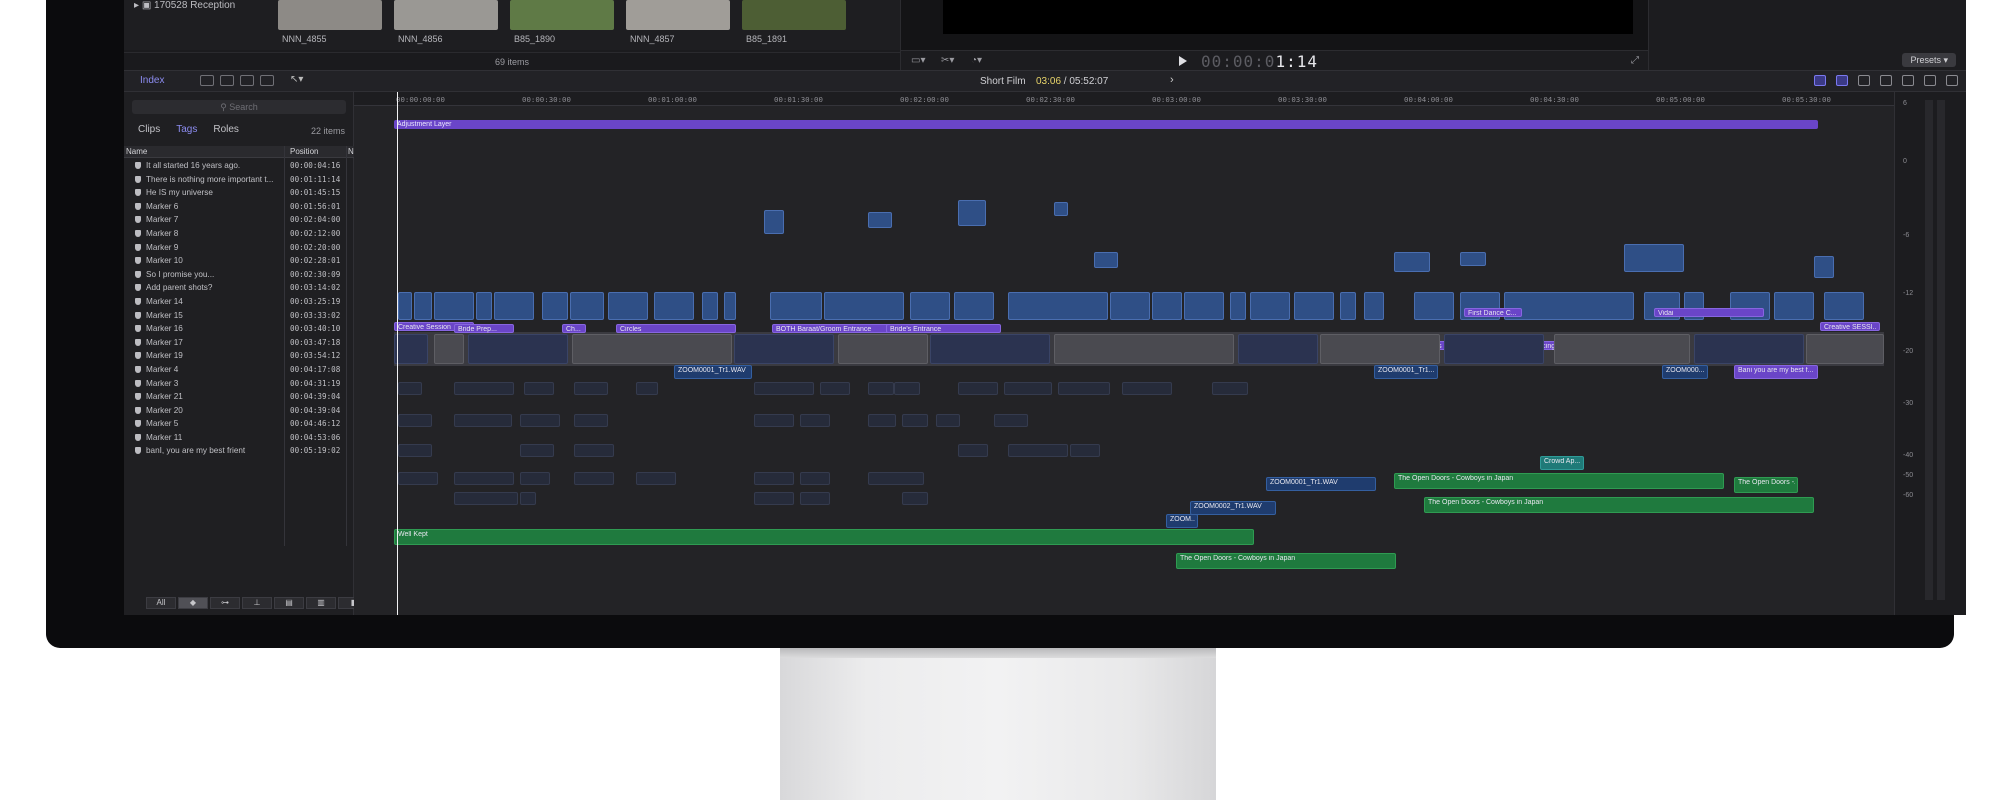 The width and height of the screenshot is (2000, 800). Describe the element at coordinates (239, 107) in the screenshot. I see `index-search-input: ⚲ Search` at that location.